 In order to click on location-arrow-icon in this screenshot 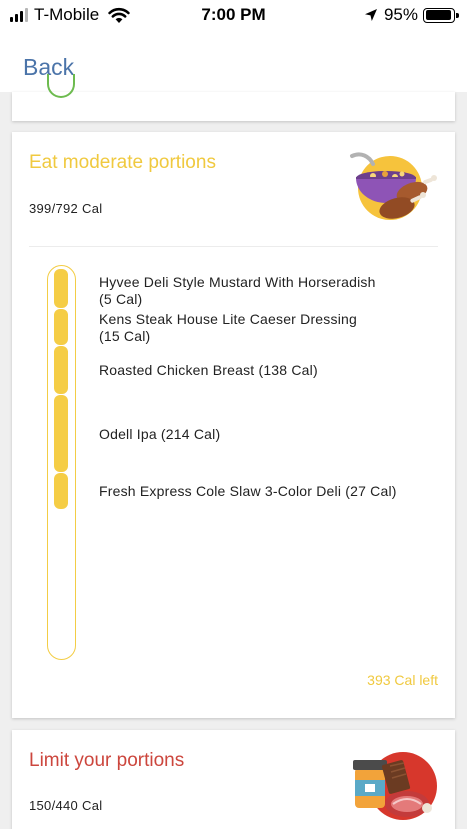, I will do `click(370, 15)`.